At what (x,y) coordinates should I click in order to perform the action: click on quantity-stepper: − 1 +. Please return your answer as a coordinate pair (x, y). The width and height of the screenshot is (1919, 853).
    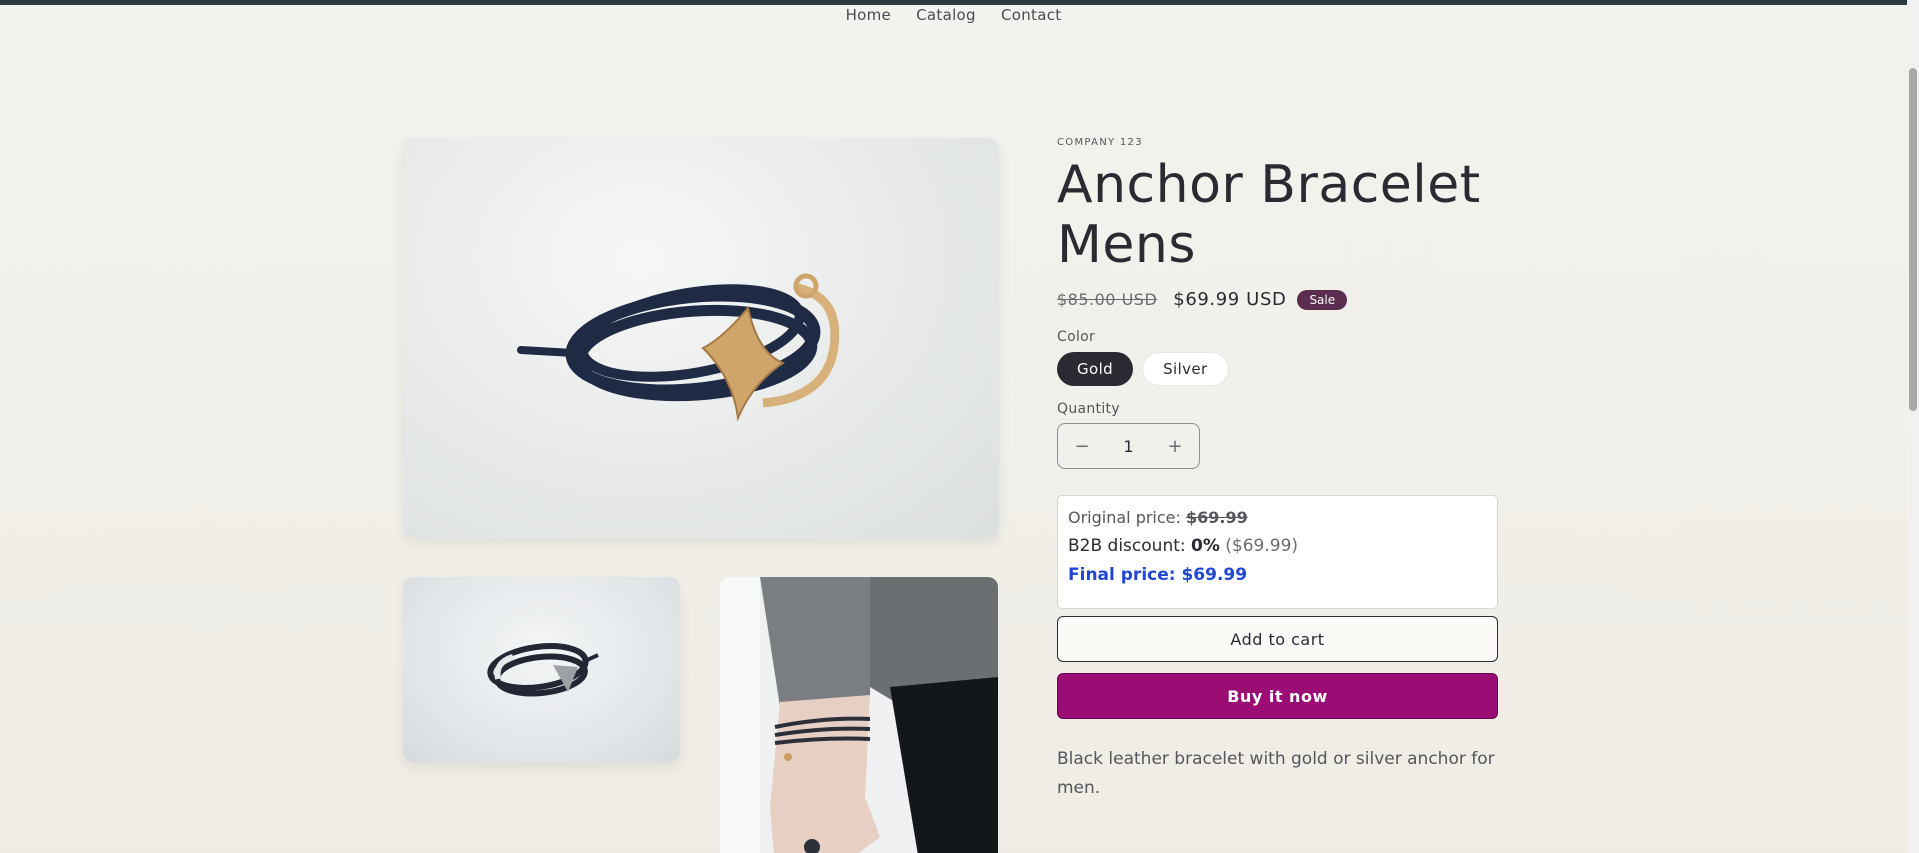
    Looking at the image, I should click on (1128, 446).